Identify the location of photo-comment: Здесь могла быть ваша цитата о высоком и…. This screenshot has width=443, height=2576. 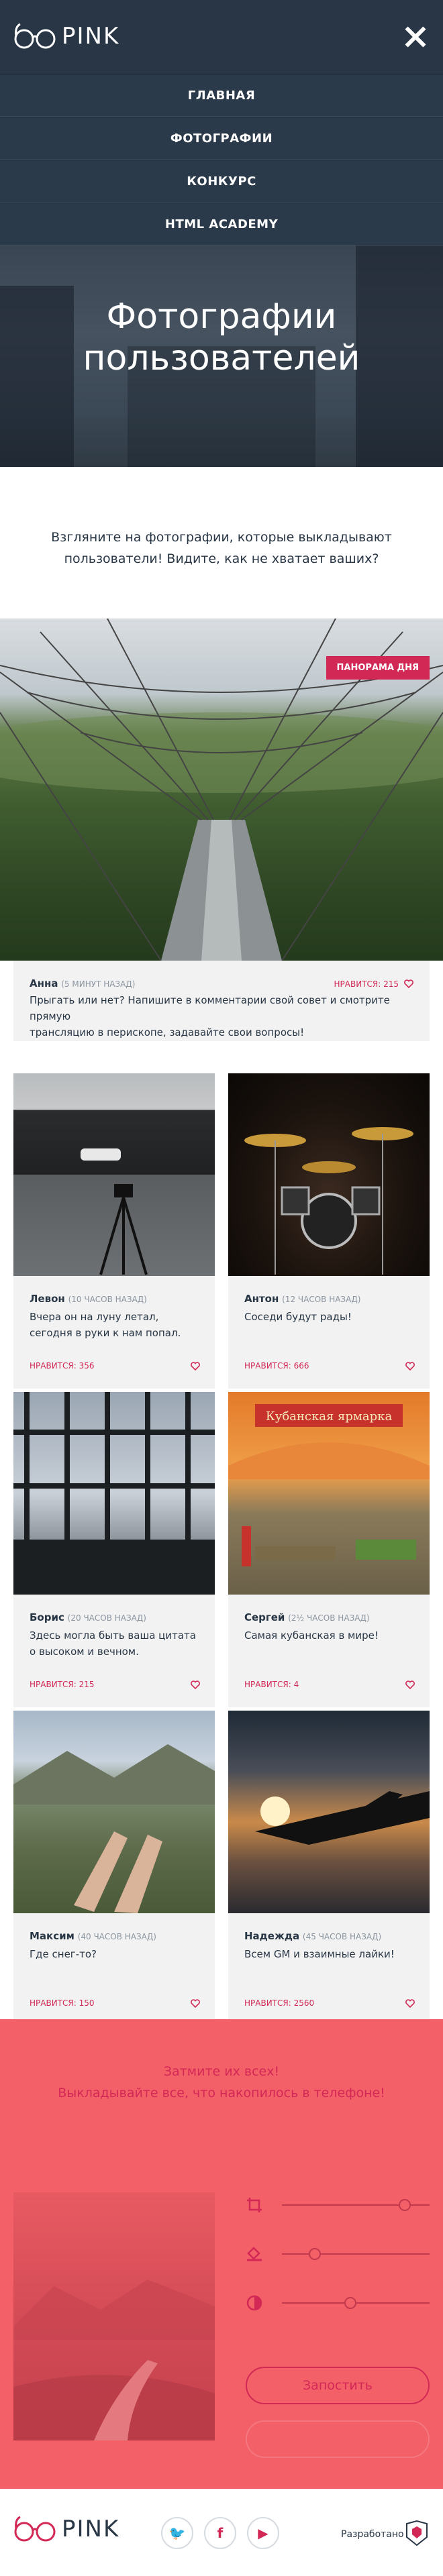
(113, 1643).